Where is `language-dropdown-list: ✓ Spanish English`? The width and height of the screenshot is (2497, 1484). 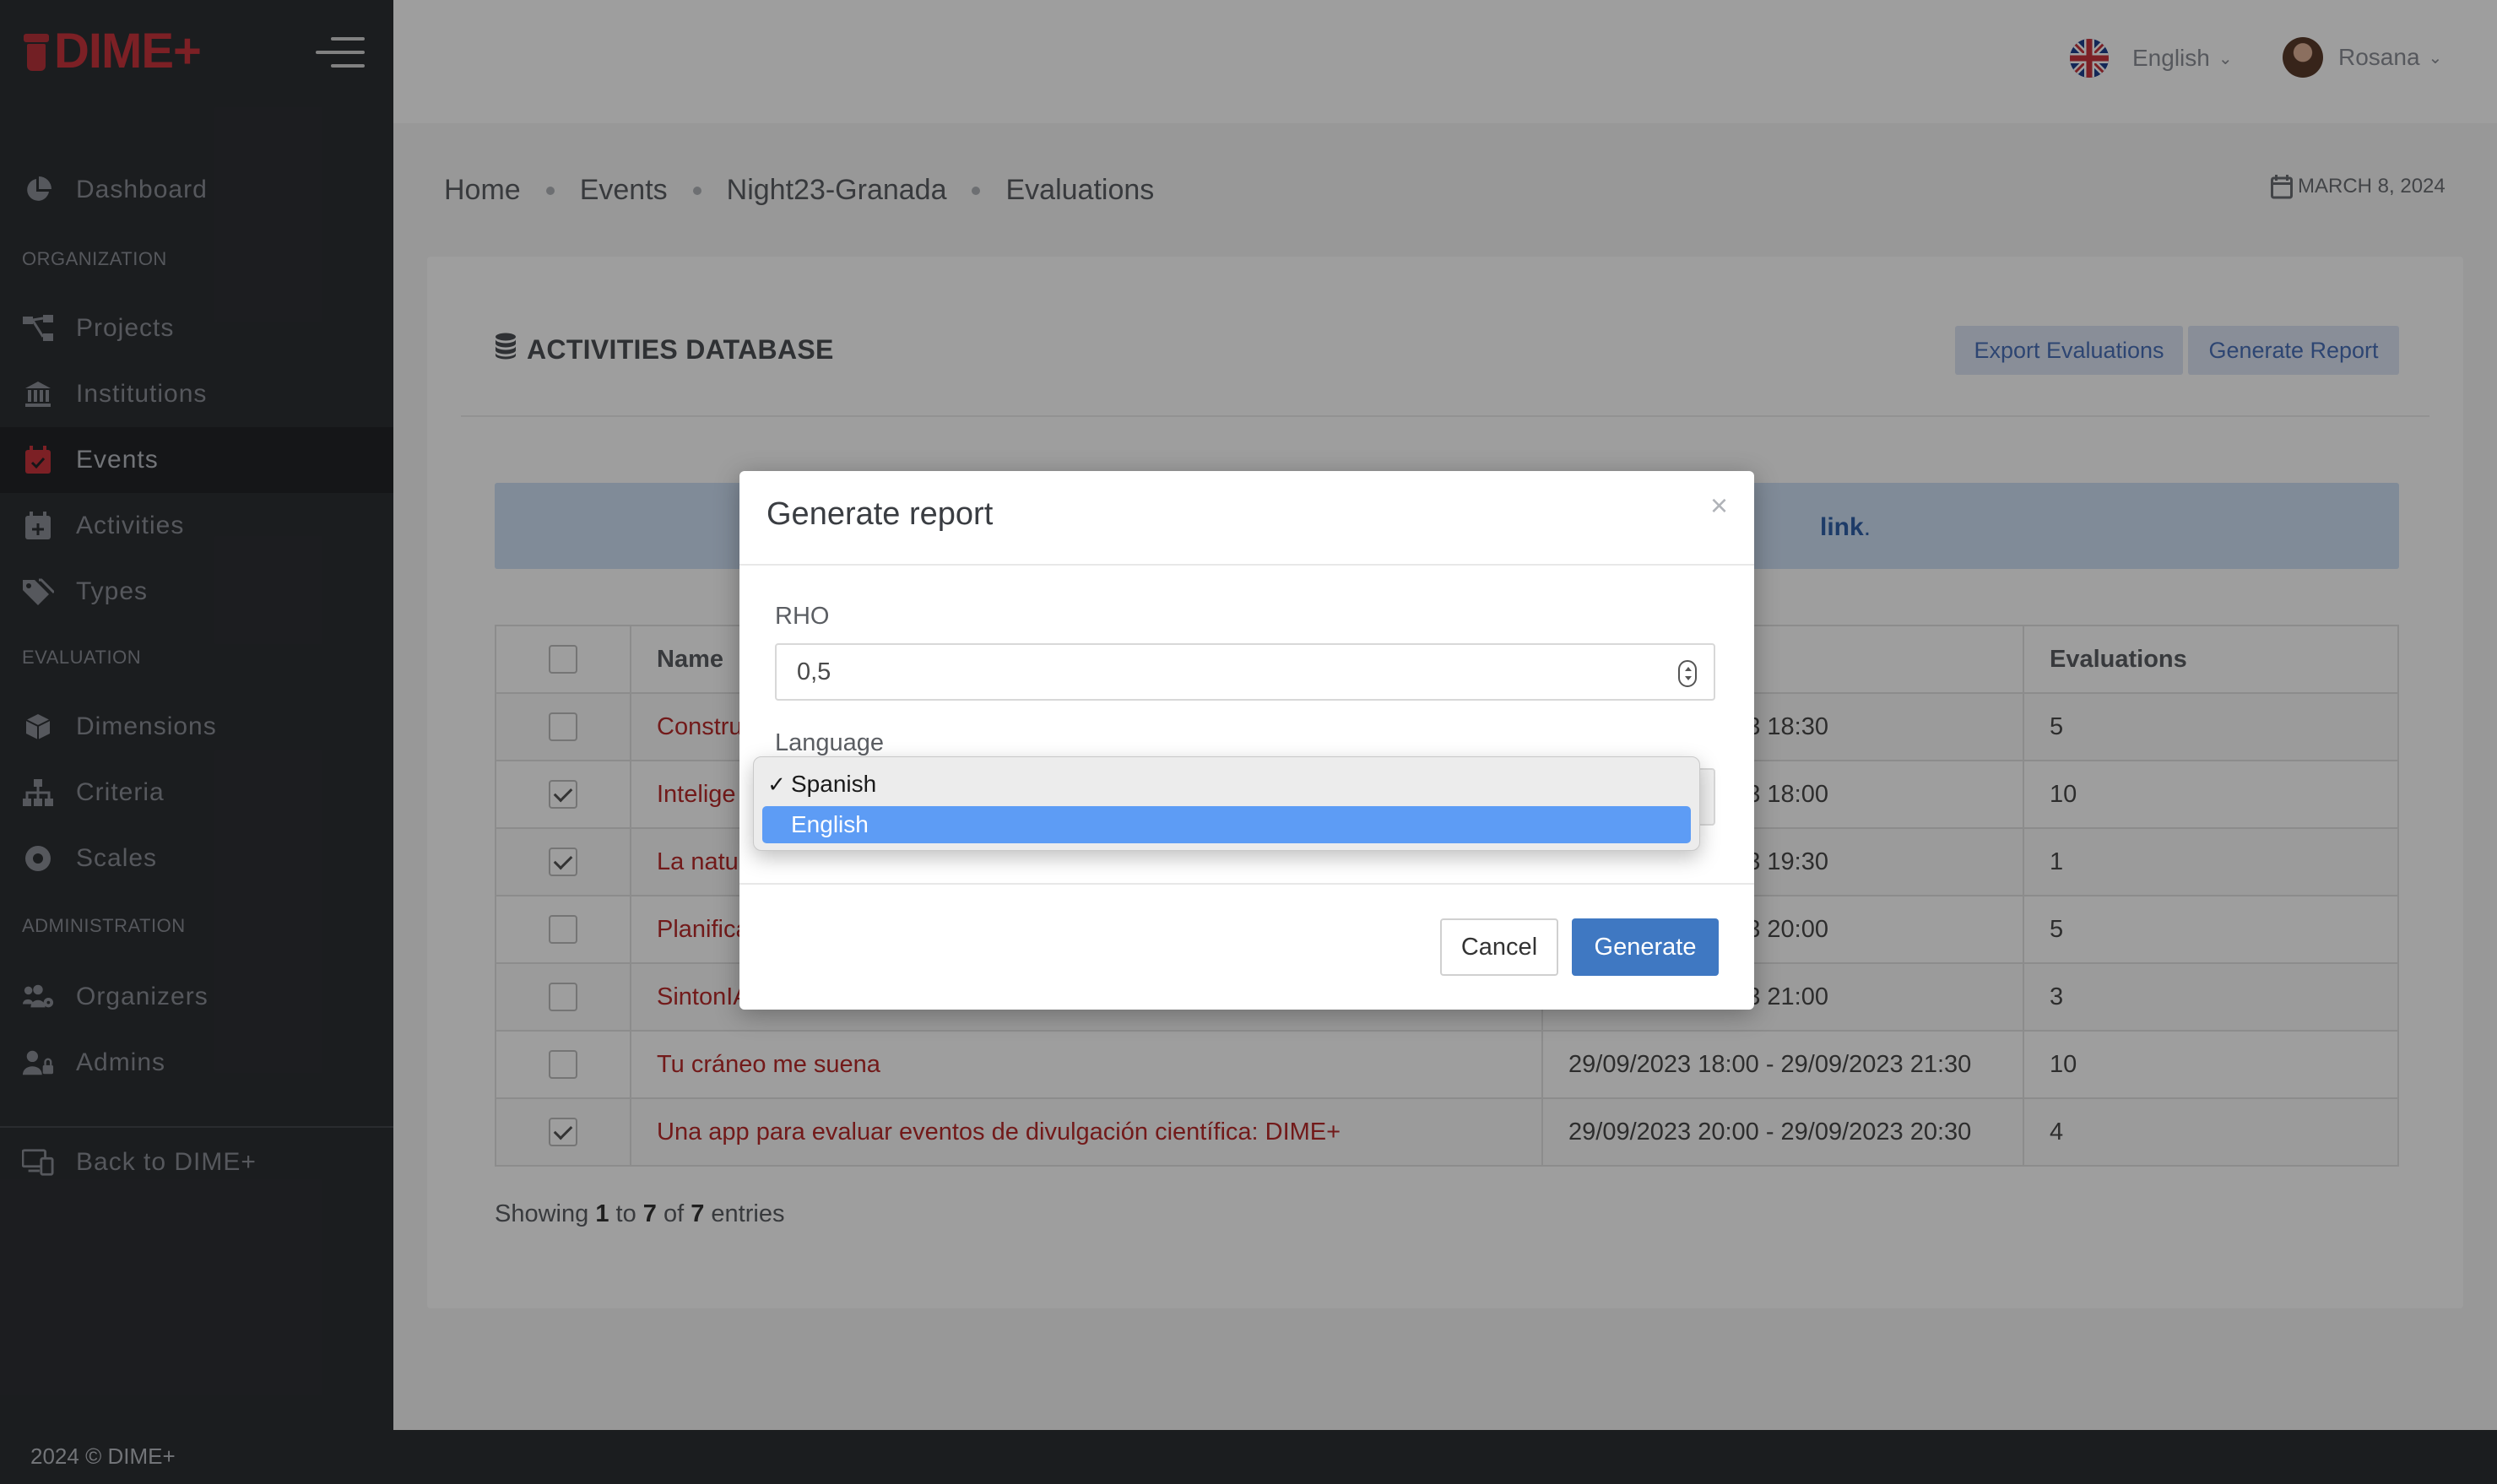 language-dropdown-list: ✓ Spanish English is located at coordinates (1226, 803).